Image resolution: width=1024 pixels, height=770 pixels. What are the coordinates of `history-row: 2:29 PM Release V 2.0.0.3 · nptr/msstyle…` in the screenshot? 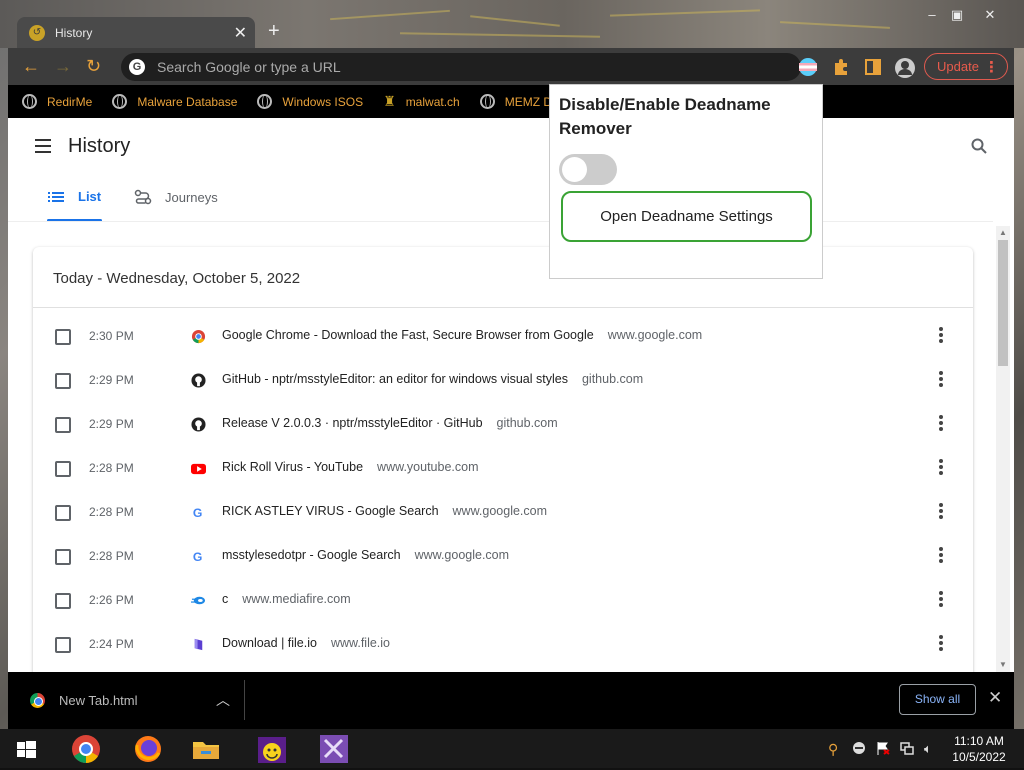 It's located at (503, 425).